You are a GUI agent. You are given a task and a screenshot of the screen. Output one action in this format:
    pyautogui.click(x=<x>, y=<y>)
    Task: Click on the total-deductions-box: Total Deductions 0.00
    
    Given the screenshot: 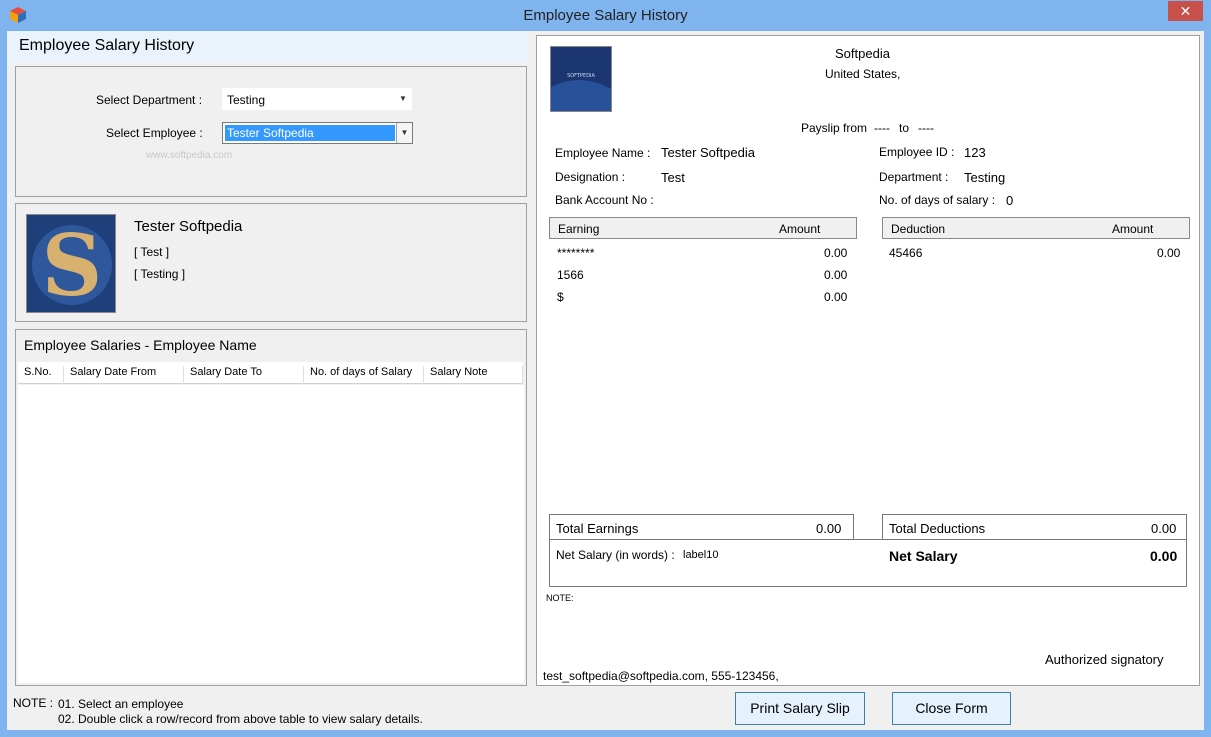 What is the action you would take?
    pyautogui.click(x=1034, y=527)
    